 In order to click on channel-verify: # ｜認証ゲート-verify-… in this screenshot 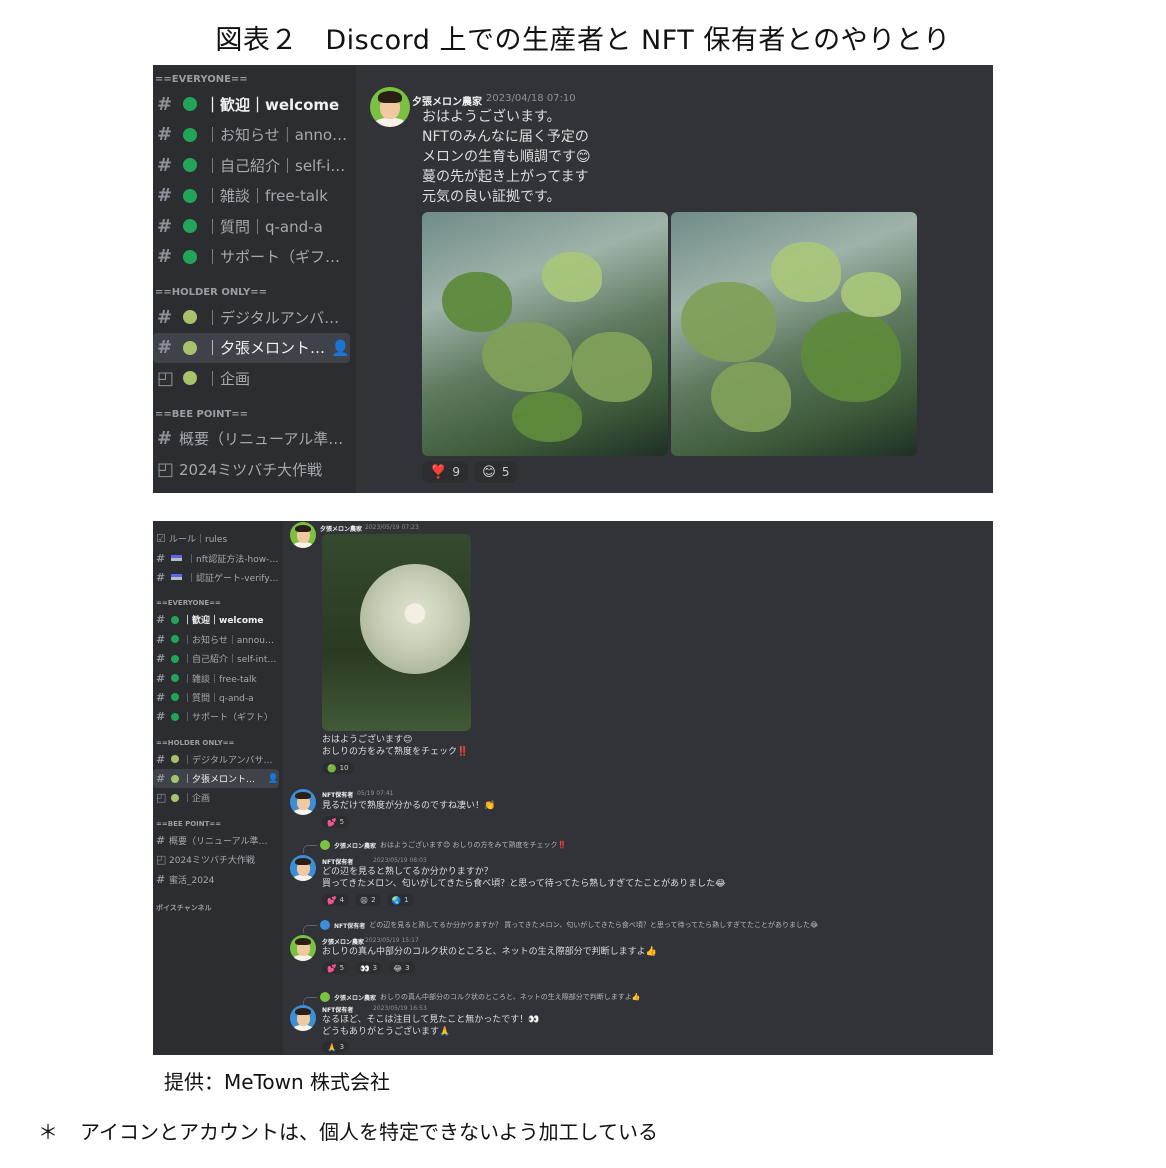, I will do `click(216, 577)`.